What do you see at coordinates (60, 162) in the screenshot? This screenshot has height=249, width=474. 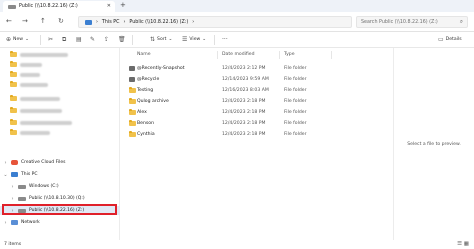 I see `sidebar-item-creative-cloud: › Creative Cloud Files` at bounding box center [60, 162].